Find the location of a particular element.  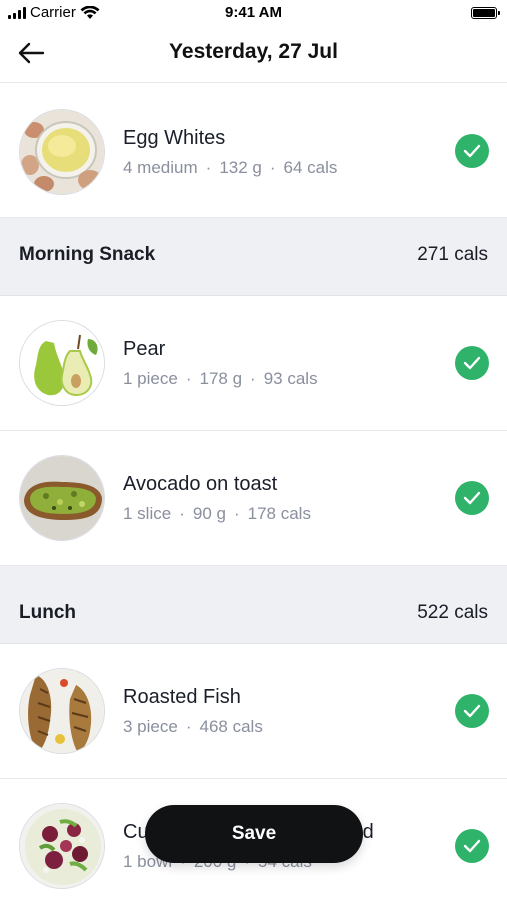

food-weight: 178 g is located at coordinates (221, 378).